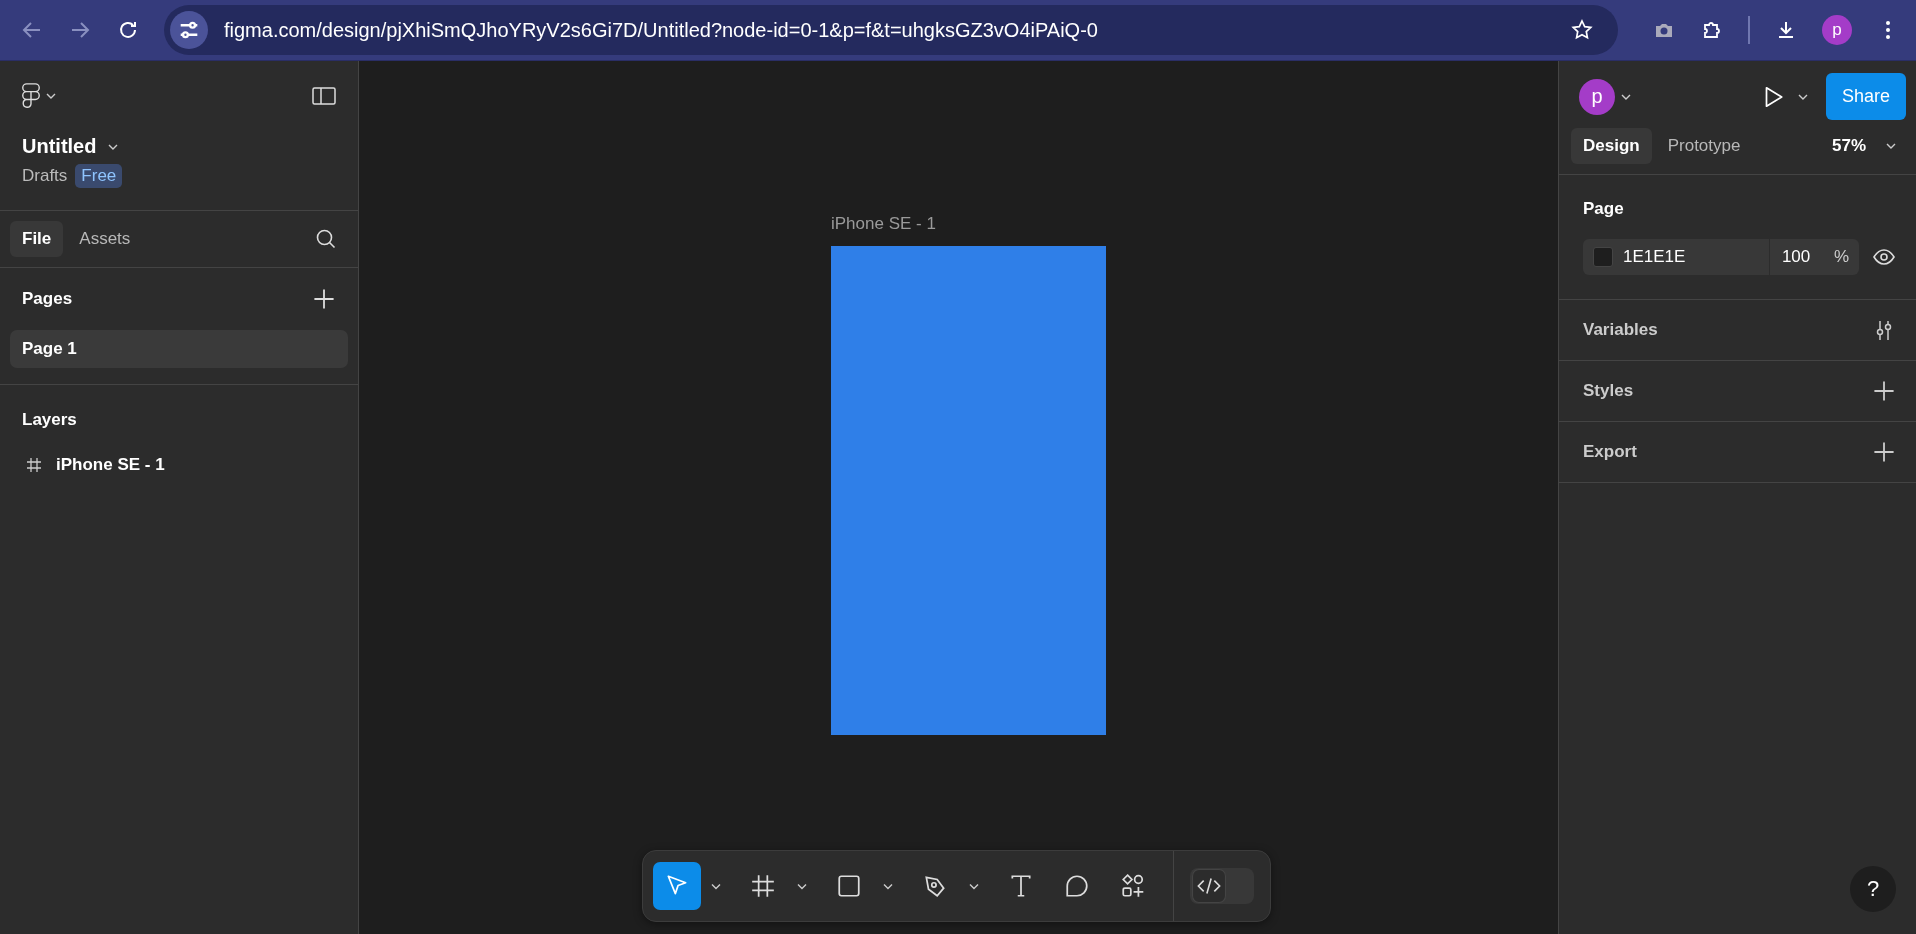 Image resolution: width=1916 pixels, height=934 pixels. Describe the element at coordinates (34, 465) in the screenshot. I see `frame-icon` at that location.